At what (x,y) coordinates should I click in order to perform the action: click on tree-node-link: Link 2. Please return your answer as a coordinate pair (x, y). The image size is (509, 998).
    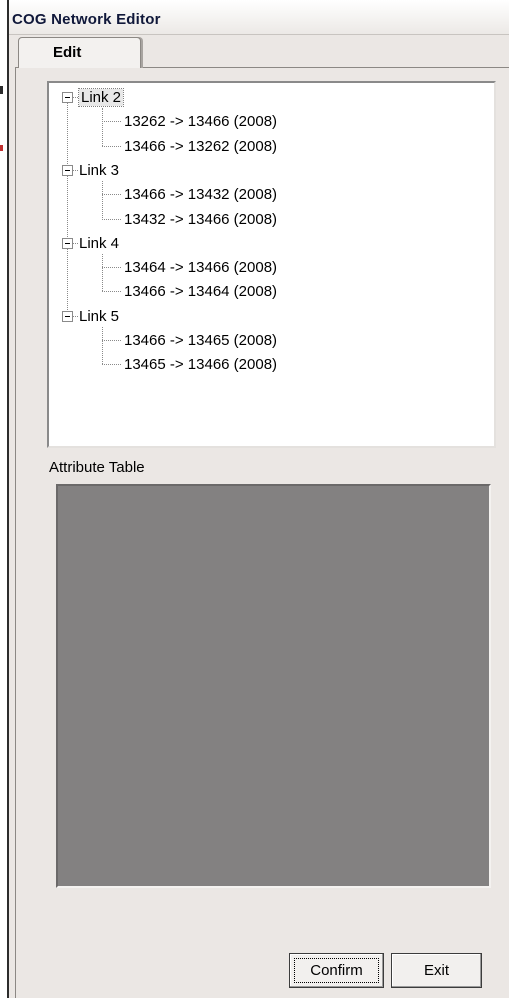
    Looking at the image, I should click on (101, 97).